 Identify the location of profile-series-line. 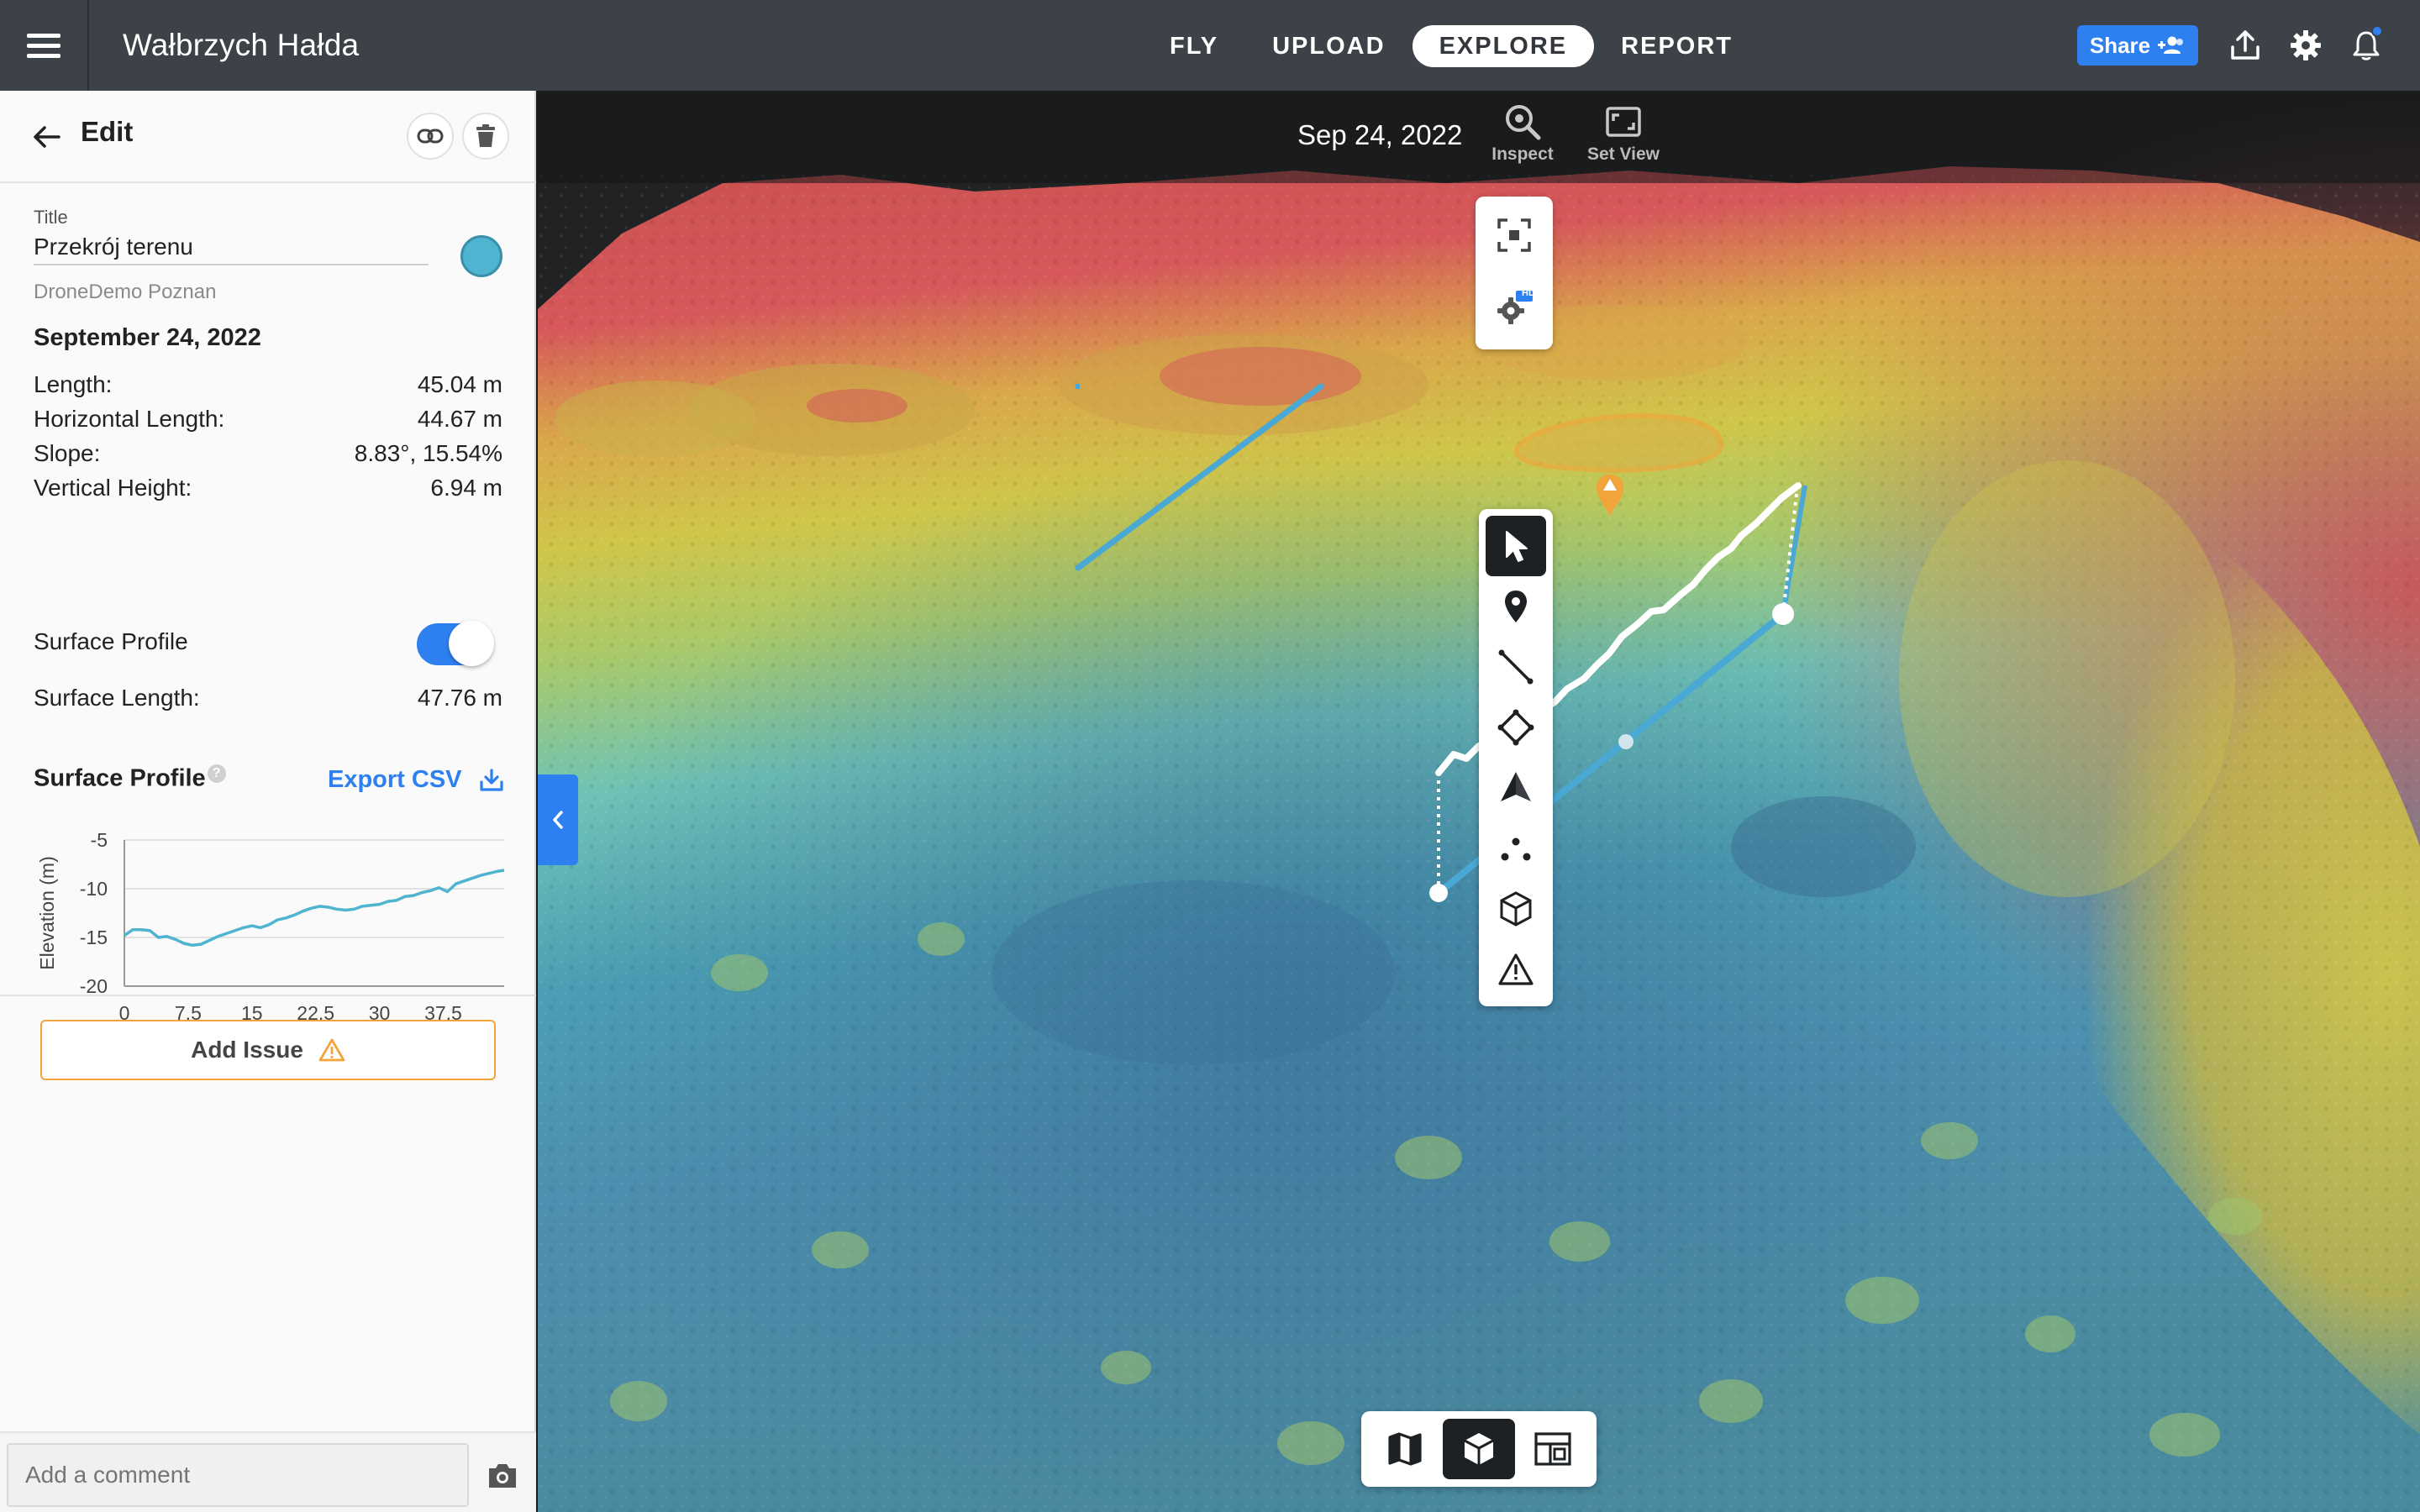
(314, 908).